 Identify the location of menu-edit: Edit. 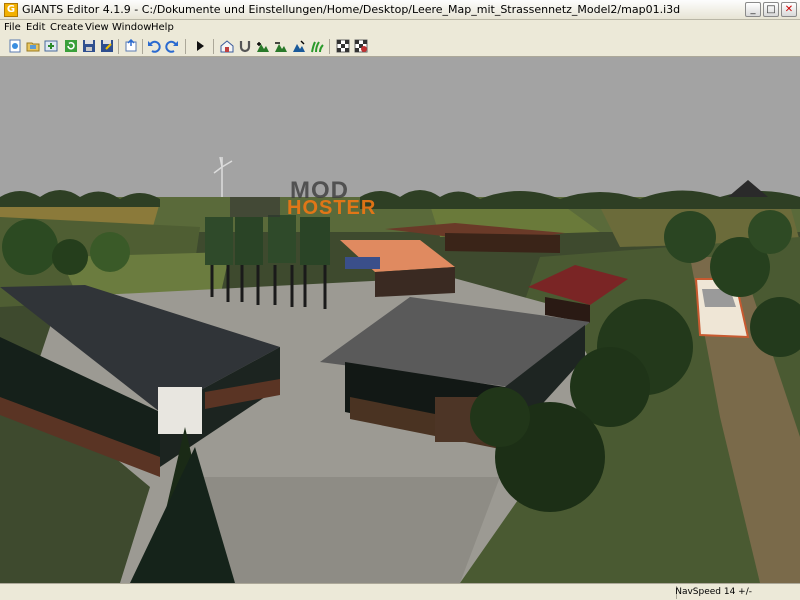
(35, 27).